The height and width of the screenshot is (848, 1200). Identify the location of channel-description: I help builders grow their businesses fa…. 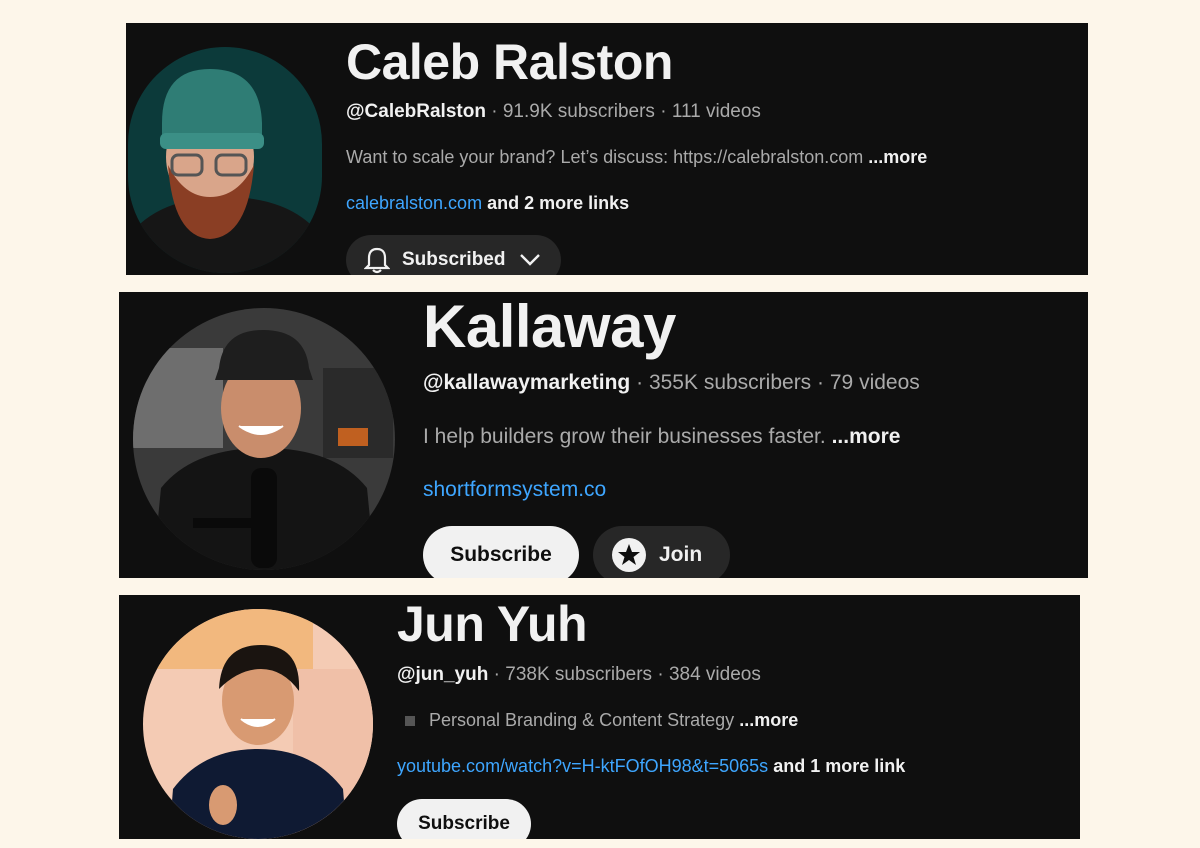
(661, 437).